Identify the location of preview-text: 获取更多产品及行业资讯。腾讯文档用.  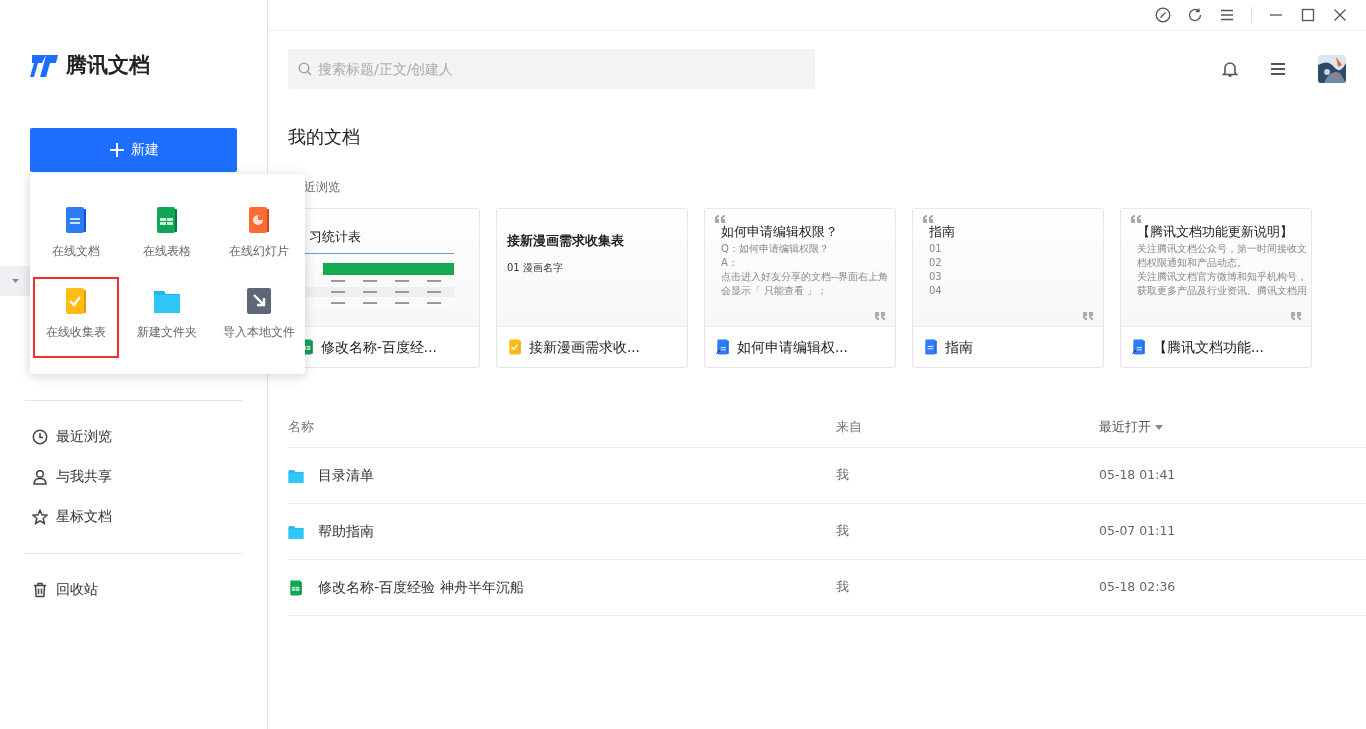
(1221, 290).